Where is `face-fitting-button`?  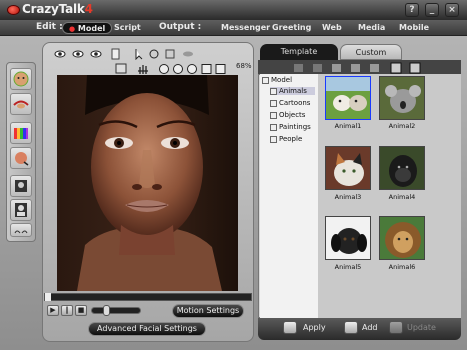
face-fitting-button is located at coordinates (21, 79).